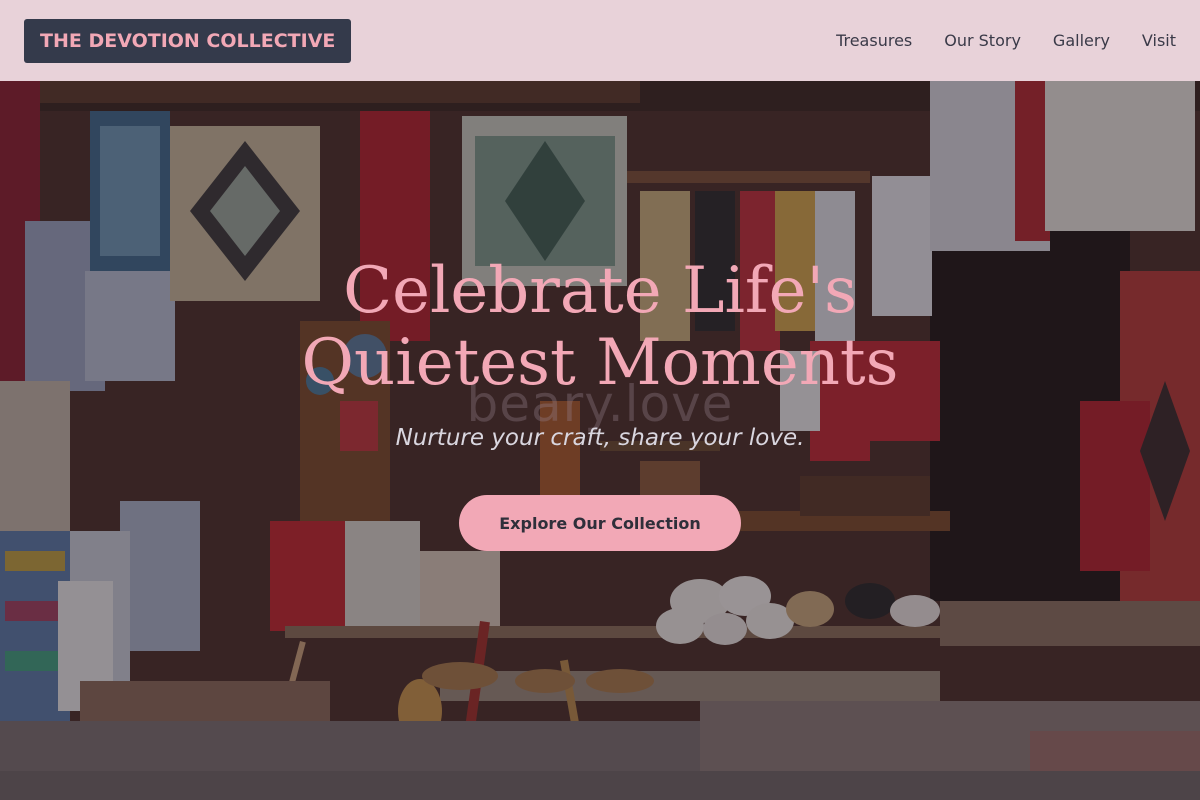 The height and width of the screenshot is (800, 1200). I want to click on nav-link-gallery: Gallery, so click(1081, 40).